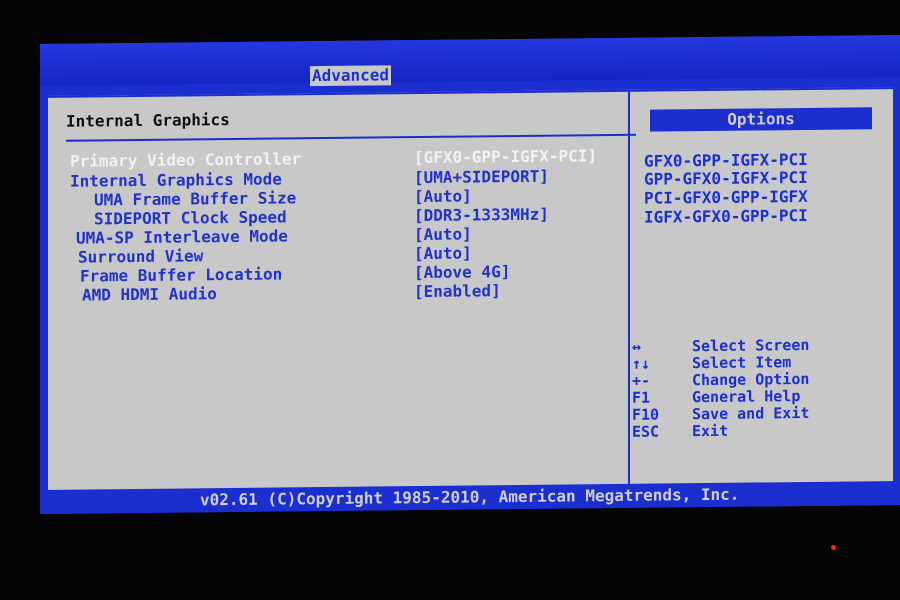  I want to click on setting-value: [Enabled], so click(457, 291).